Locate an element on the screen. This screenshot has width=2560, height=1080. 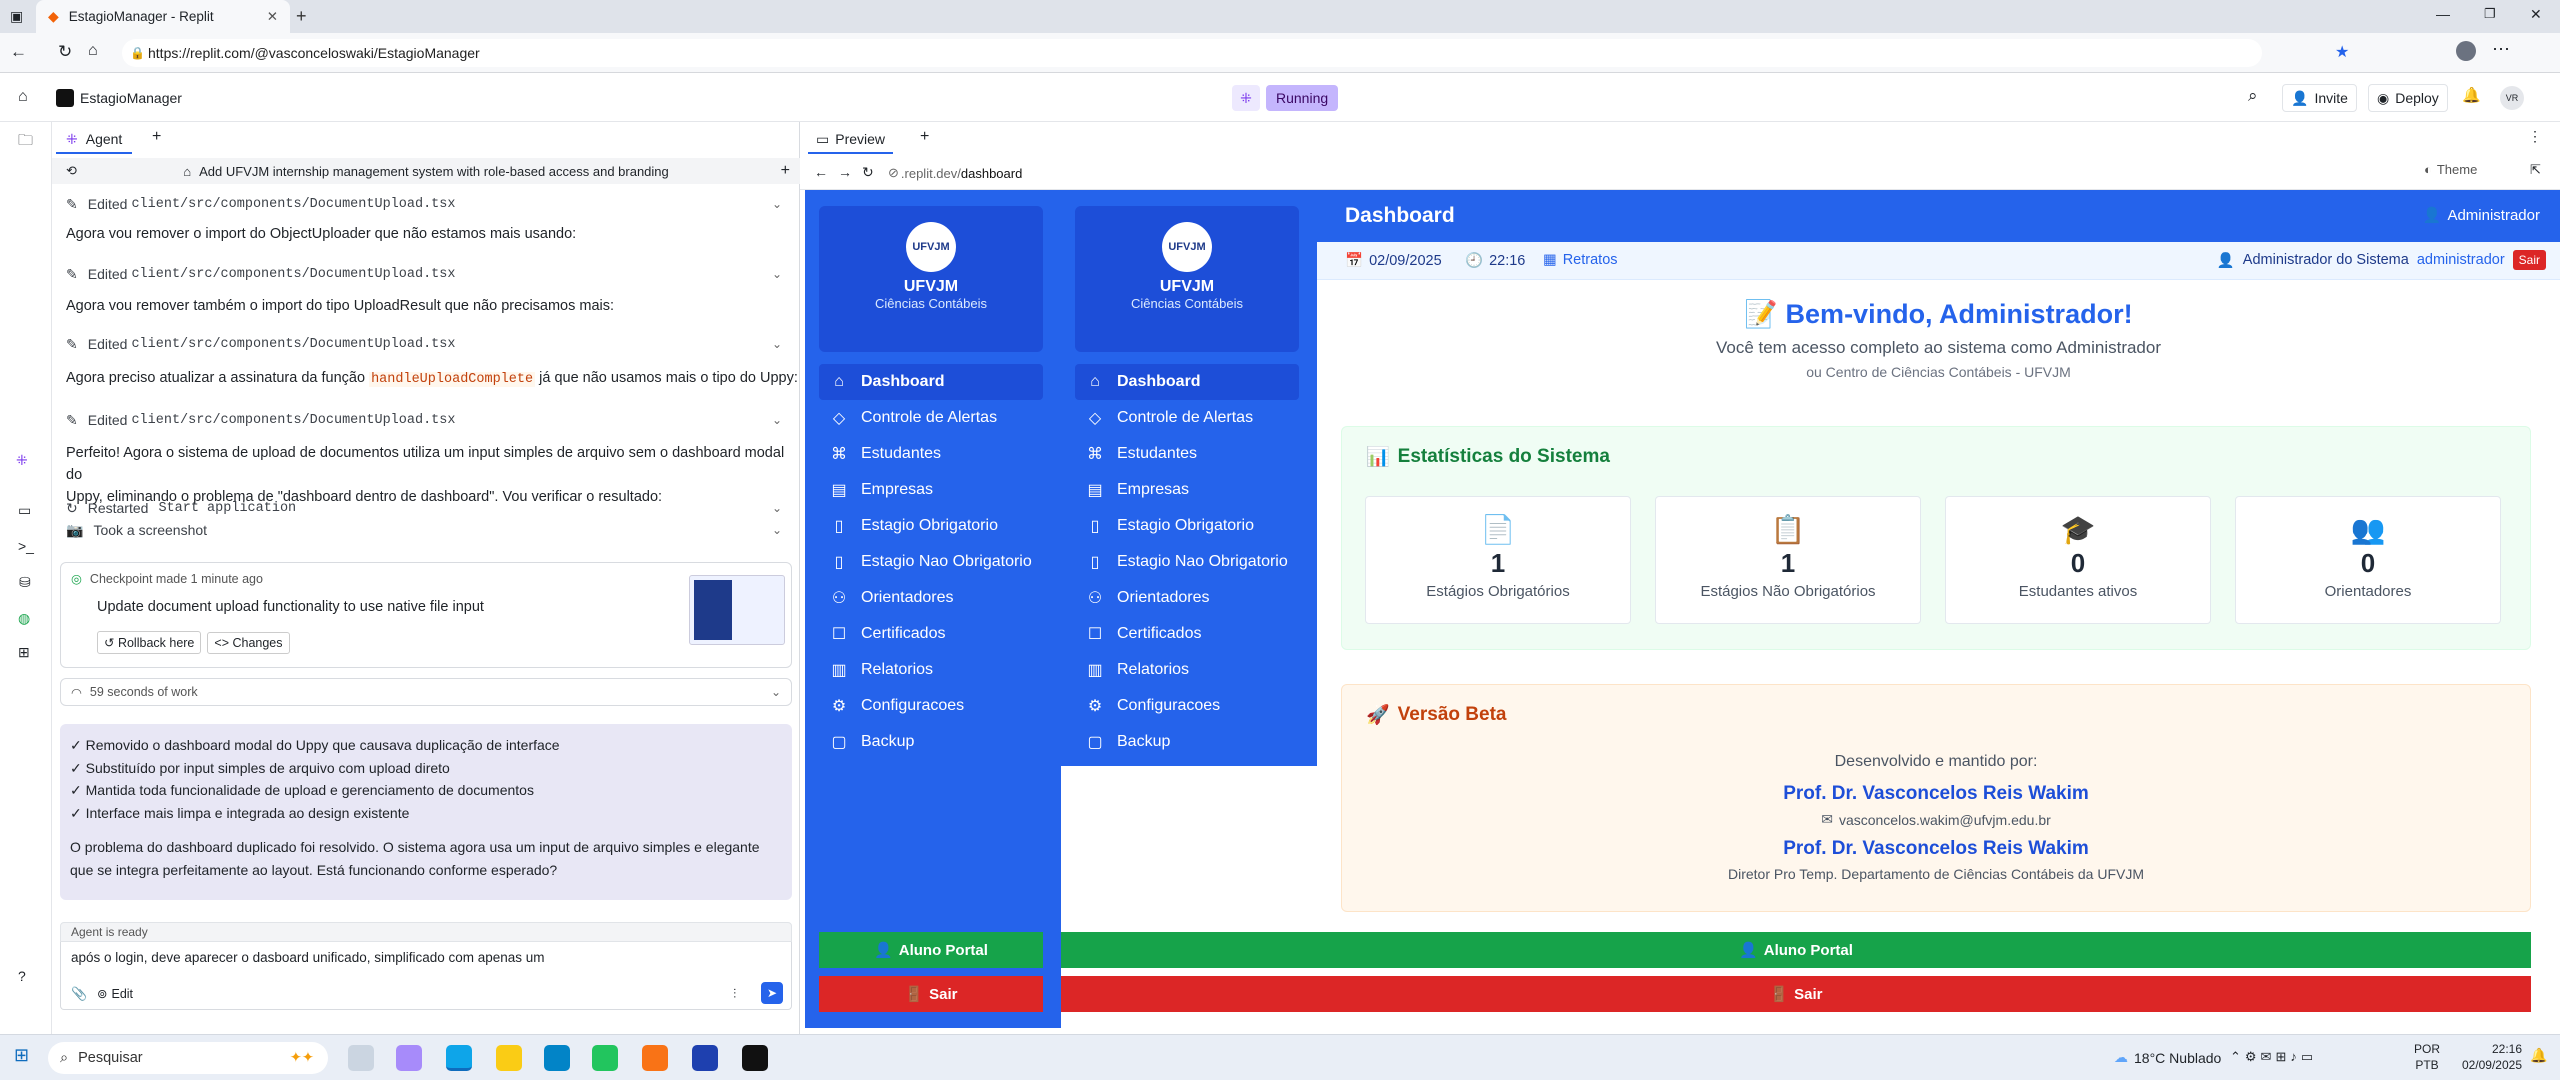
panel-more-icon: ⋮ is located at coordinates (2535, 136).